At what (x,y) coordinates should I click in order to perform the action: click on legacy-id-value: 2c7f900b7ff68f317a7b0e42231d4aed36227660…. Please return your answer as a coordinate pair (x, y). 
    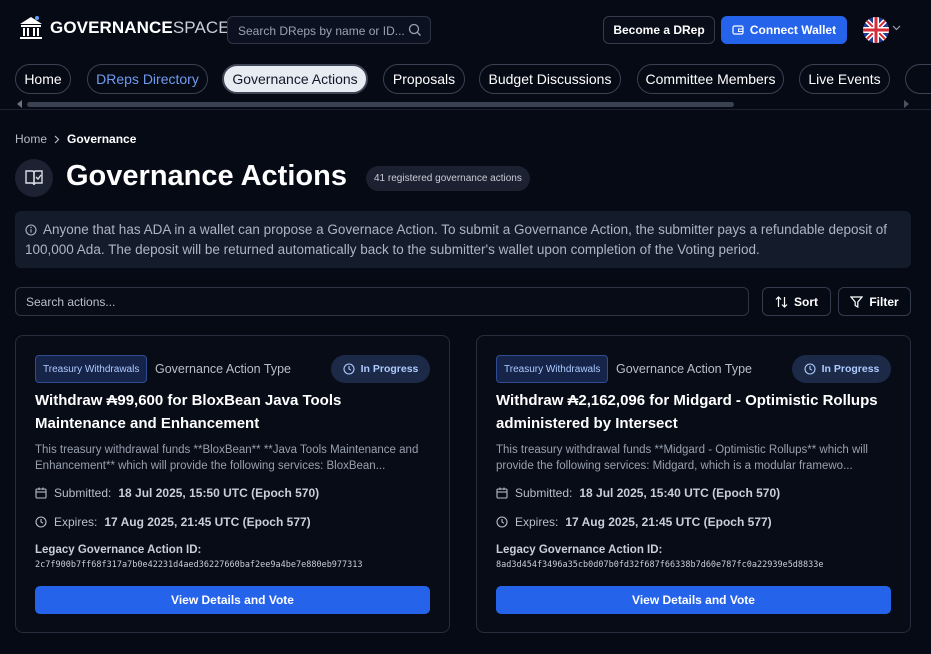
    Looking at the image, I should click on (199, 565).